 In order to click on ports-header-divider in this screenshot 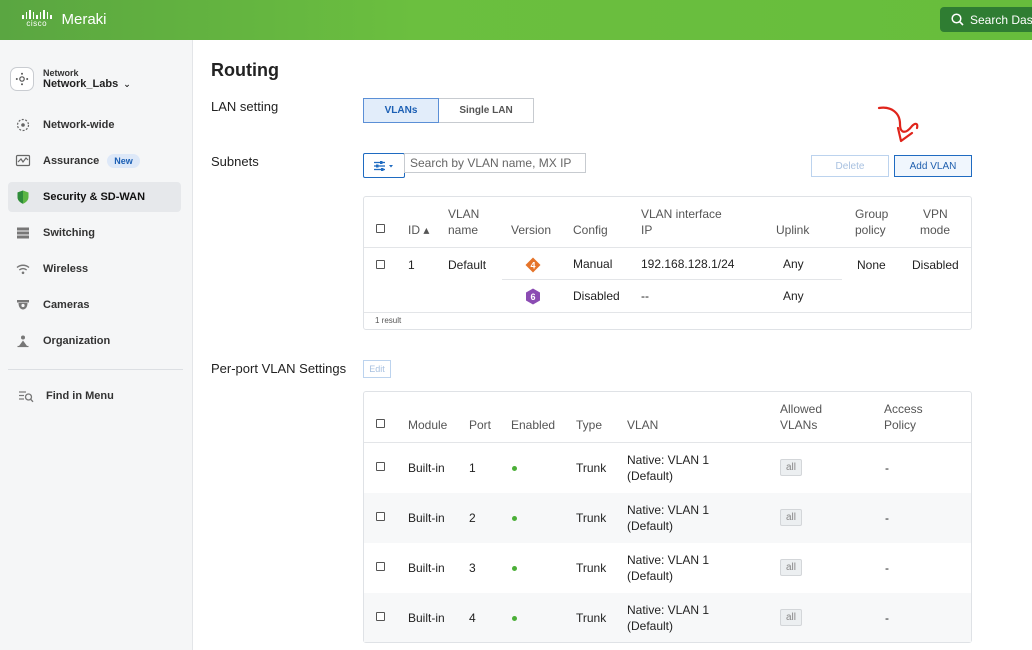, I will do `click(667, 442)`.